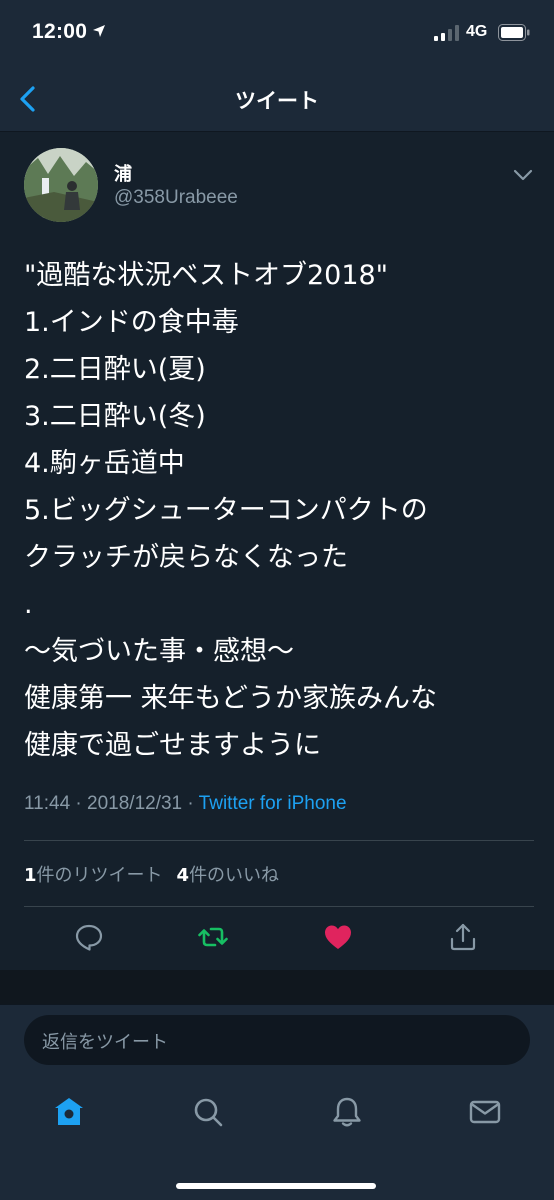 The width and height of the screenshot is (554, 1200). What do you see at coordinates (186, 557) in the screenshot?
I see `tweet-text-line: クラッチが戻らなくなった` at bounding box center [186, 557].